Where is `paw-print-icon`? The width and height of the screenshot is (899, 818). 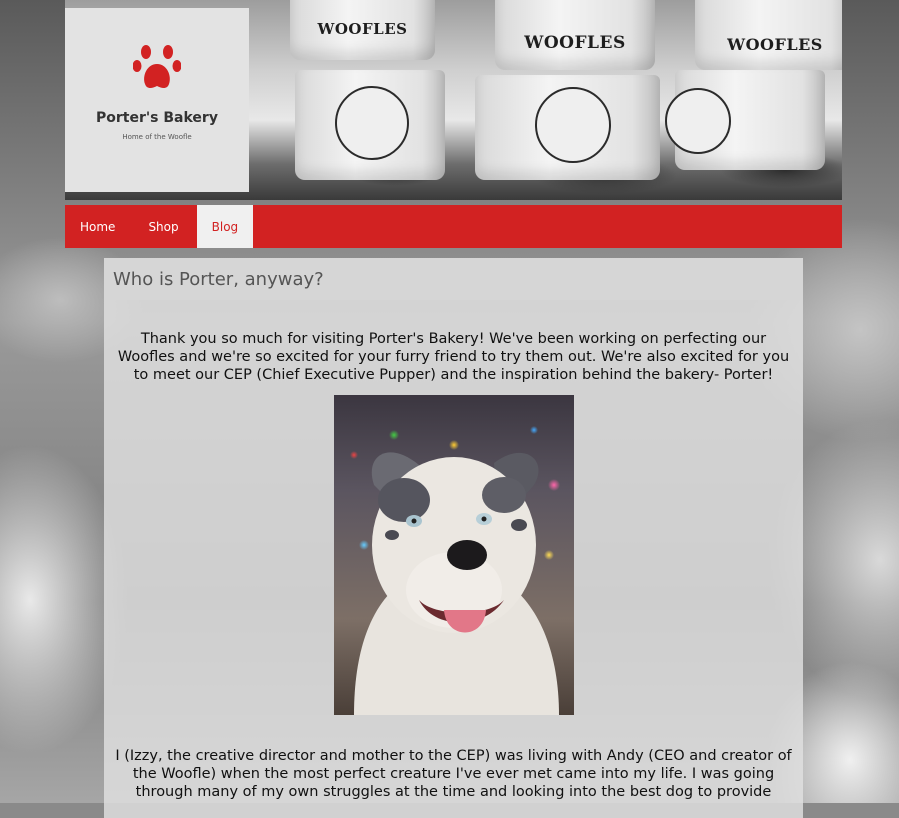
paw-print-icon is located at coordinates (157, 66).